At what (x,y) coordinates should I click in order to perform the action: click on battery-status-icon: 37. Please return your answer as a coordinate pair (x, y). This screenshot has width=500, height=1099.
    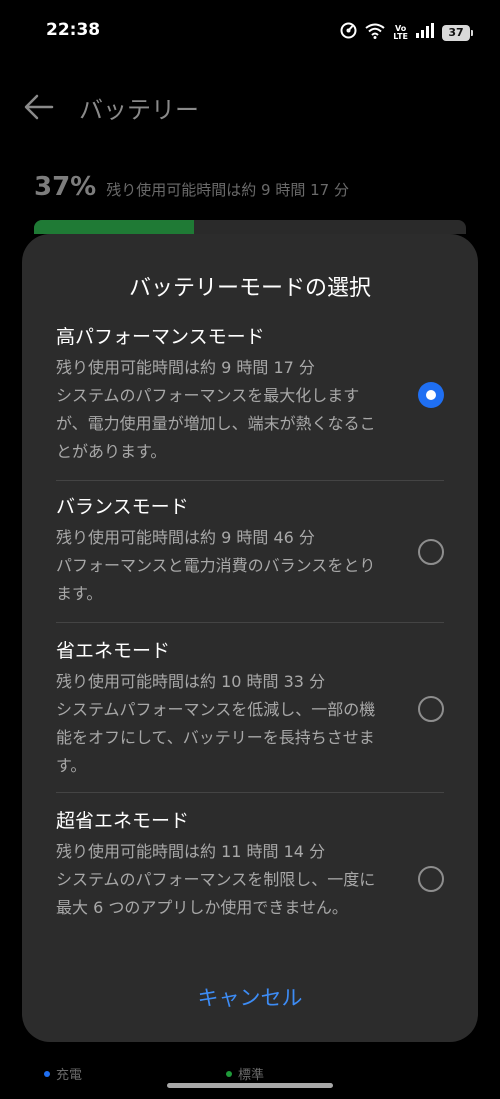
    Looking at the image, I should click on (457, 32).